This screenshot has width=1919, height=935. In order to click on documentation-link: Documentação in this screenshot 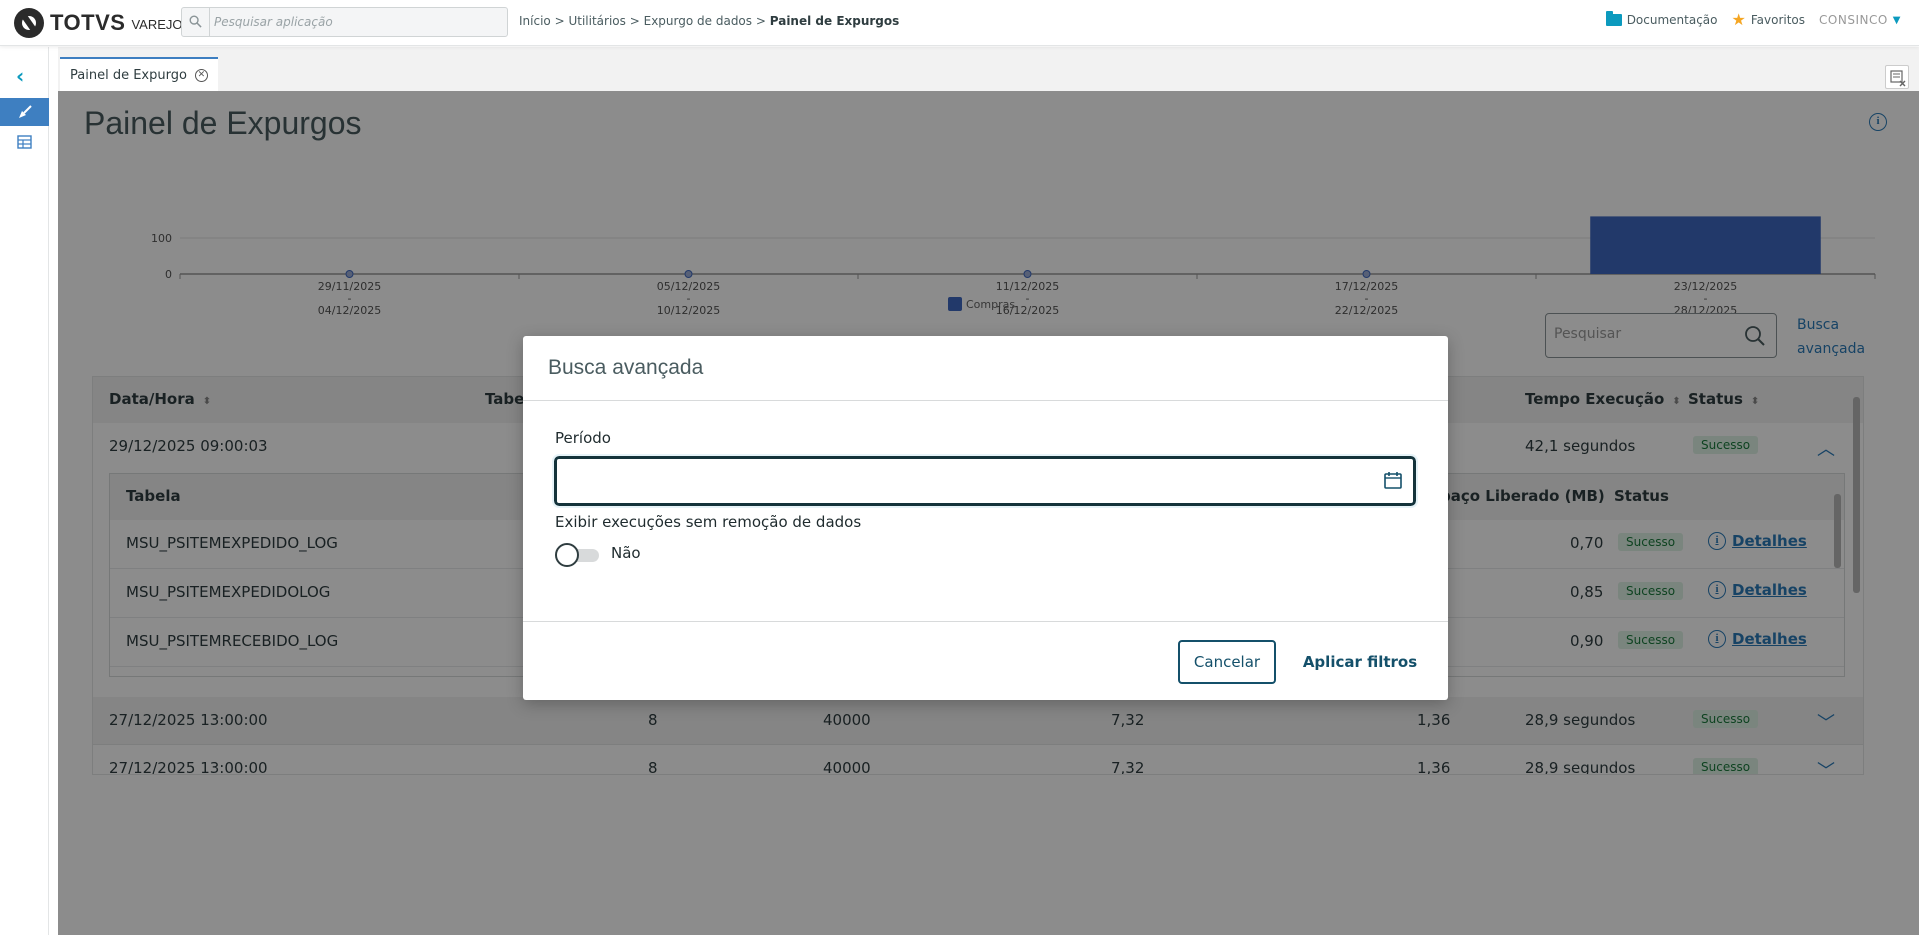, I will do `click(1661, 19)`.